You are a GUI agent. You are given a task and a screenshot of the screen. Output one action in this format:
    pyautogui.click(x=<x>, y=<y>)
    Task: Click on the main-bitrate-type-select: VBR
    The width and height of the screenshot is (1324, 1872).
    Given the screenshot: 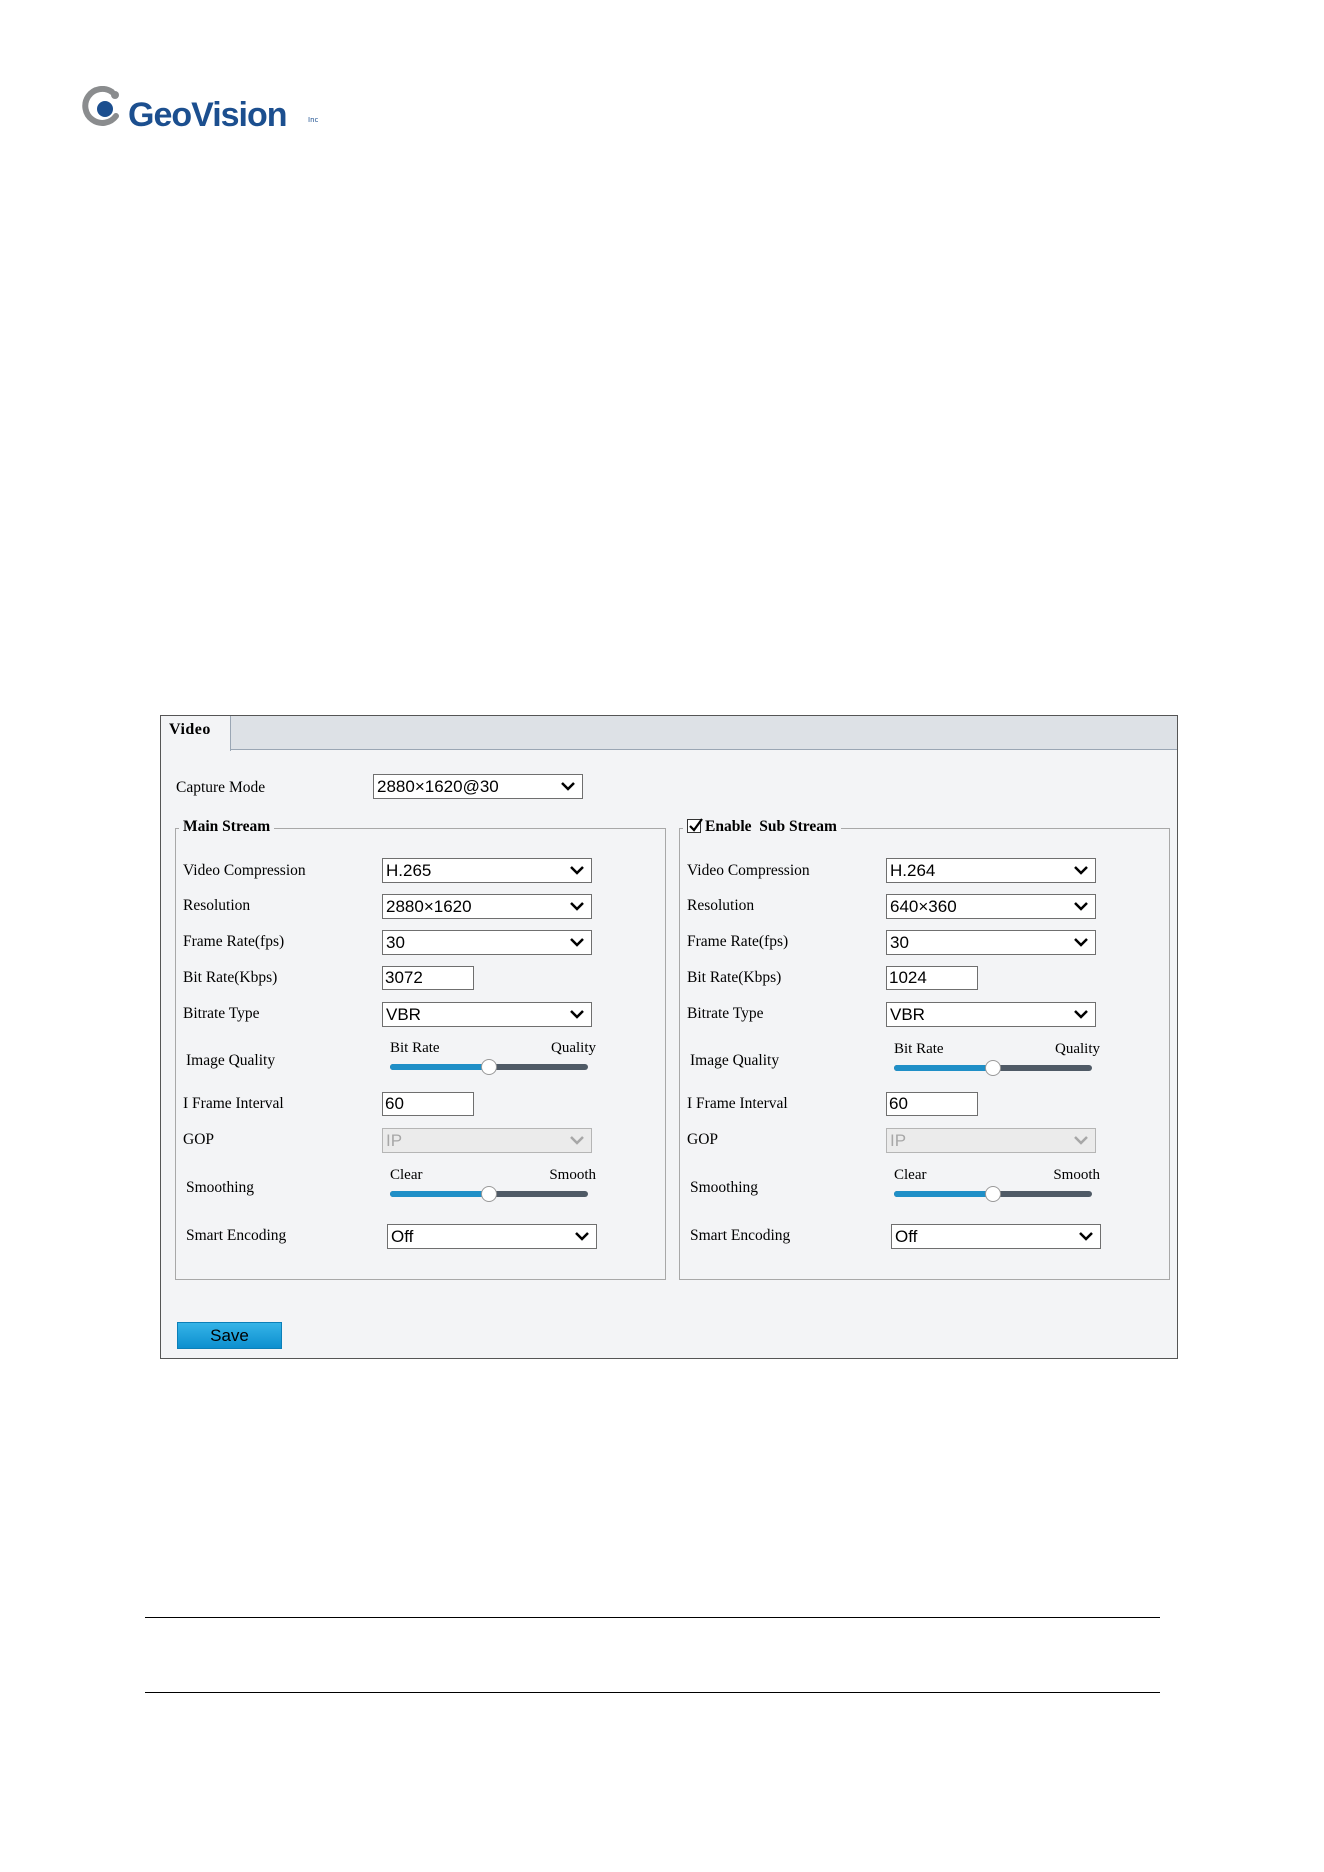 What is the action you would take?
    pyautogui.click(x=487, y=1014)
    